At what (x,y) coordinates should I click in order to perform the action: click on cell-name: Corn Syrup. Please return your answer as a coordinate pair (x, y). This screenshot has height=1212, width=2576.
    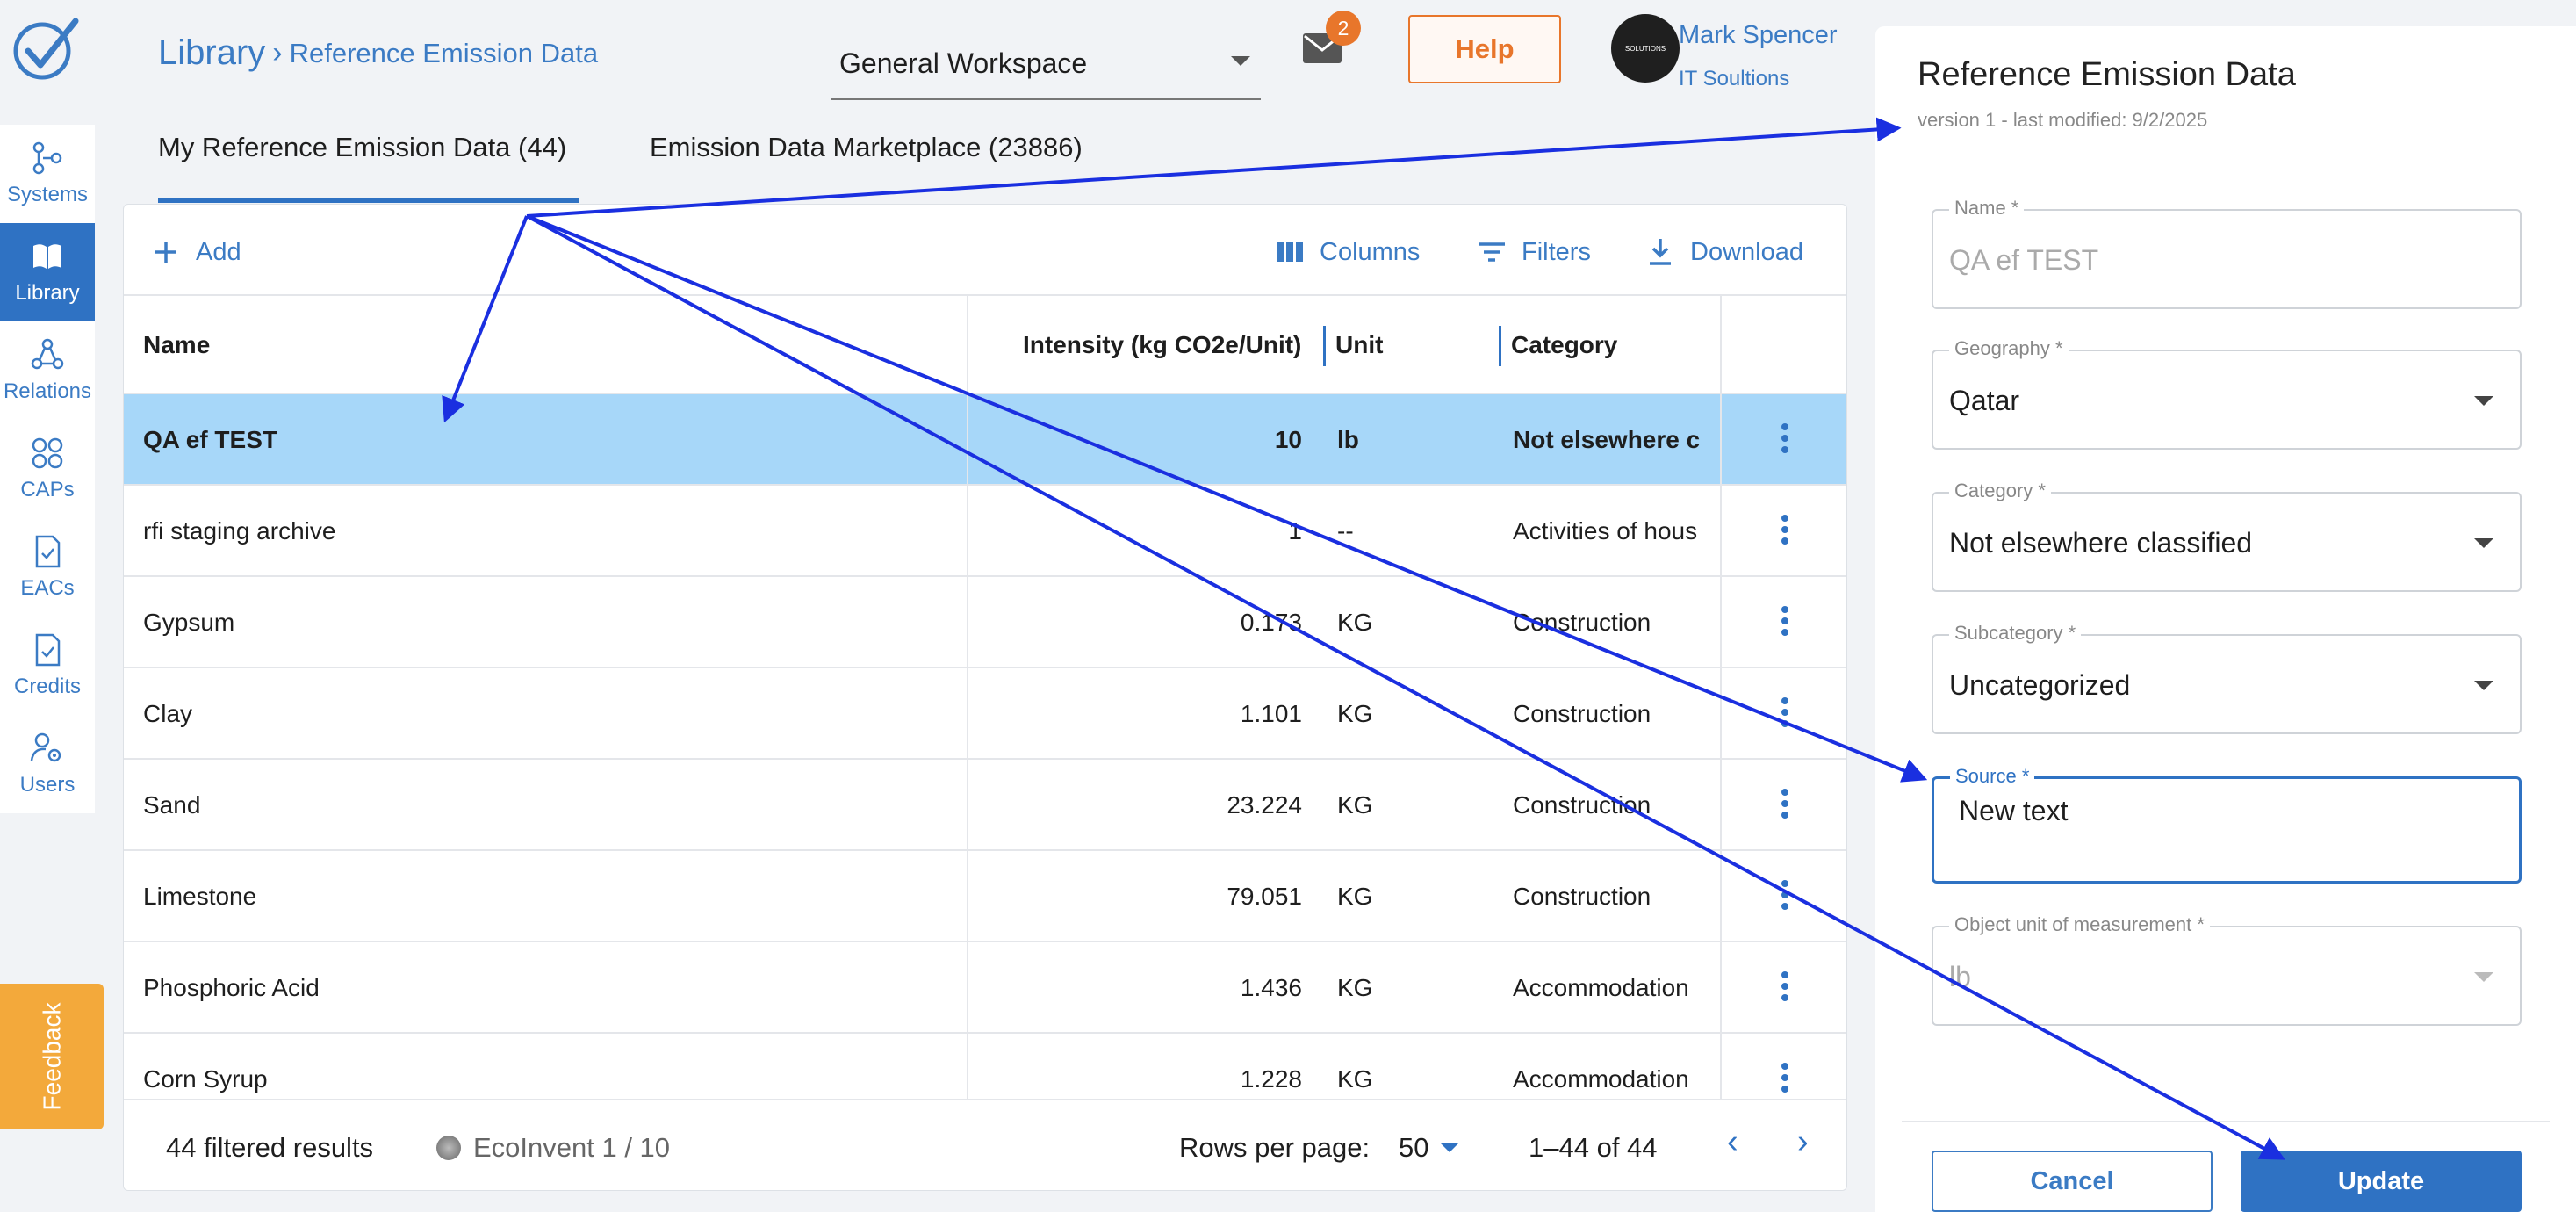
    Looking at the image, I should click on (205, 1079).